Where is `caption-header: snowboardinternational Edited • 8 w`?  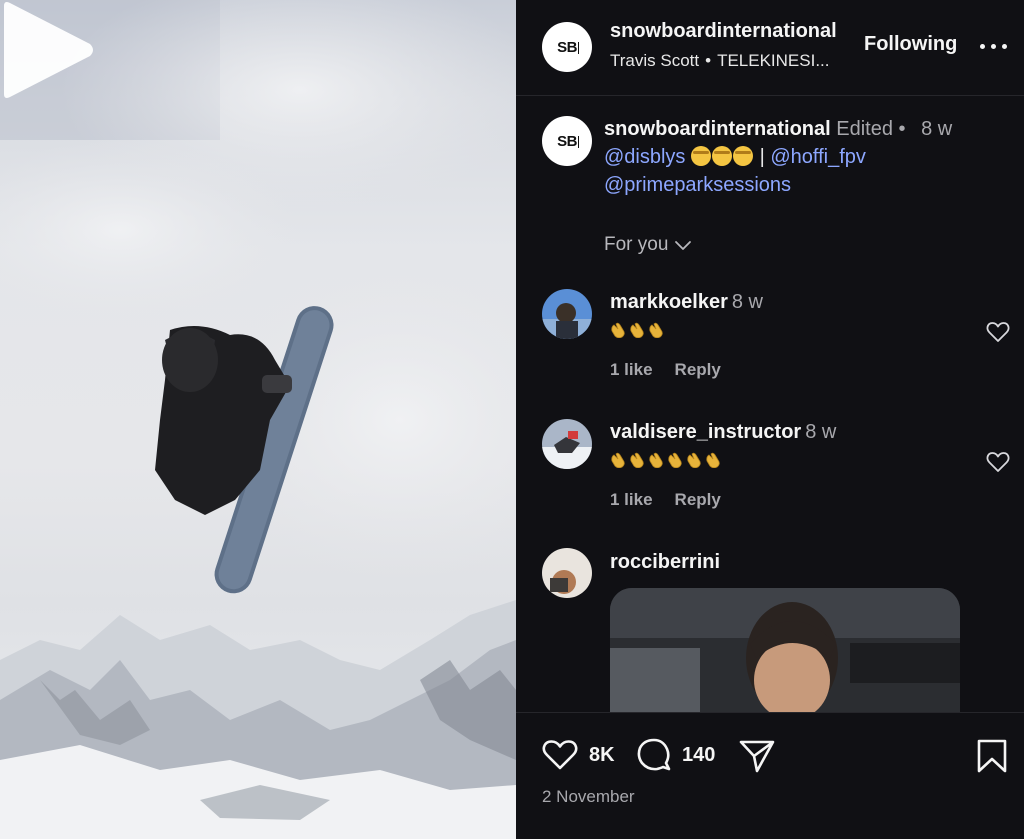 caption-header: snowboardinternational Edited • 8 w is located at coordinates (778, 129).